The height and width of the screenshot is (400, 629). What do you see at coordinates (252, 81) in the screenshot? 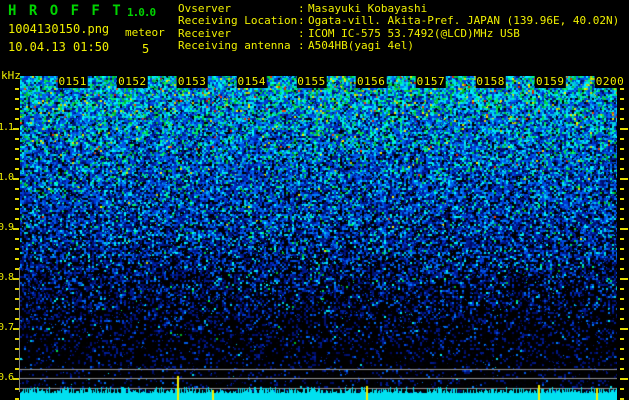
I see `x-tick-label: 0154` at bounding box center [252, 81].